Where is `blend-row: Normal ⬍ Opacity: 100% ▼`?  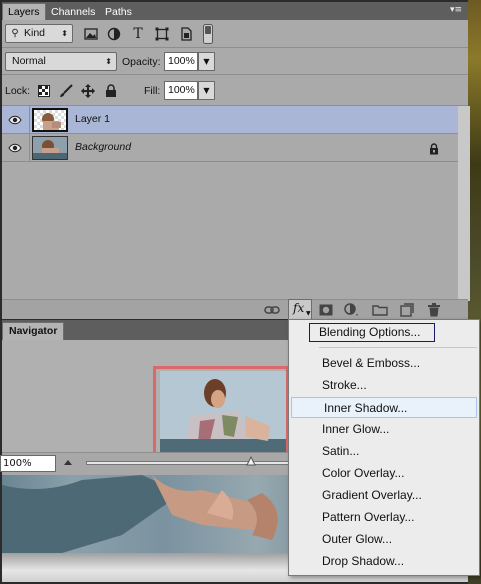
blend-row: Normal ⬍ Opacity: 100% ▼ is located at coordinates (235, 61).